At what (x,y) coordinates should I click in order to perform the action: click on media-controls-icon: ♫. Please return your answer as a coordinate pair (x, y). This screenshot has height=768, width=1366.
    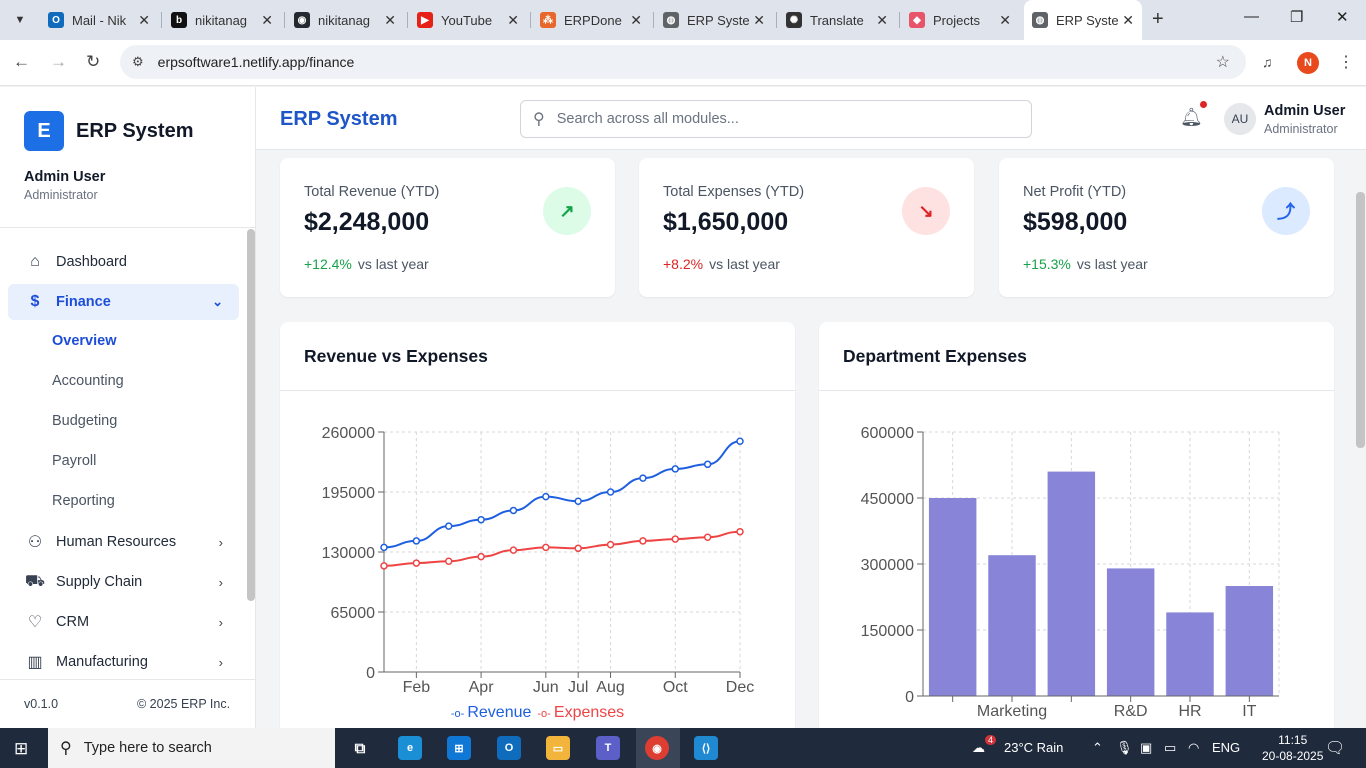
    Looking at the image, I should click on (1267, 62).